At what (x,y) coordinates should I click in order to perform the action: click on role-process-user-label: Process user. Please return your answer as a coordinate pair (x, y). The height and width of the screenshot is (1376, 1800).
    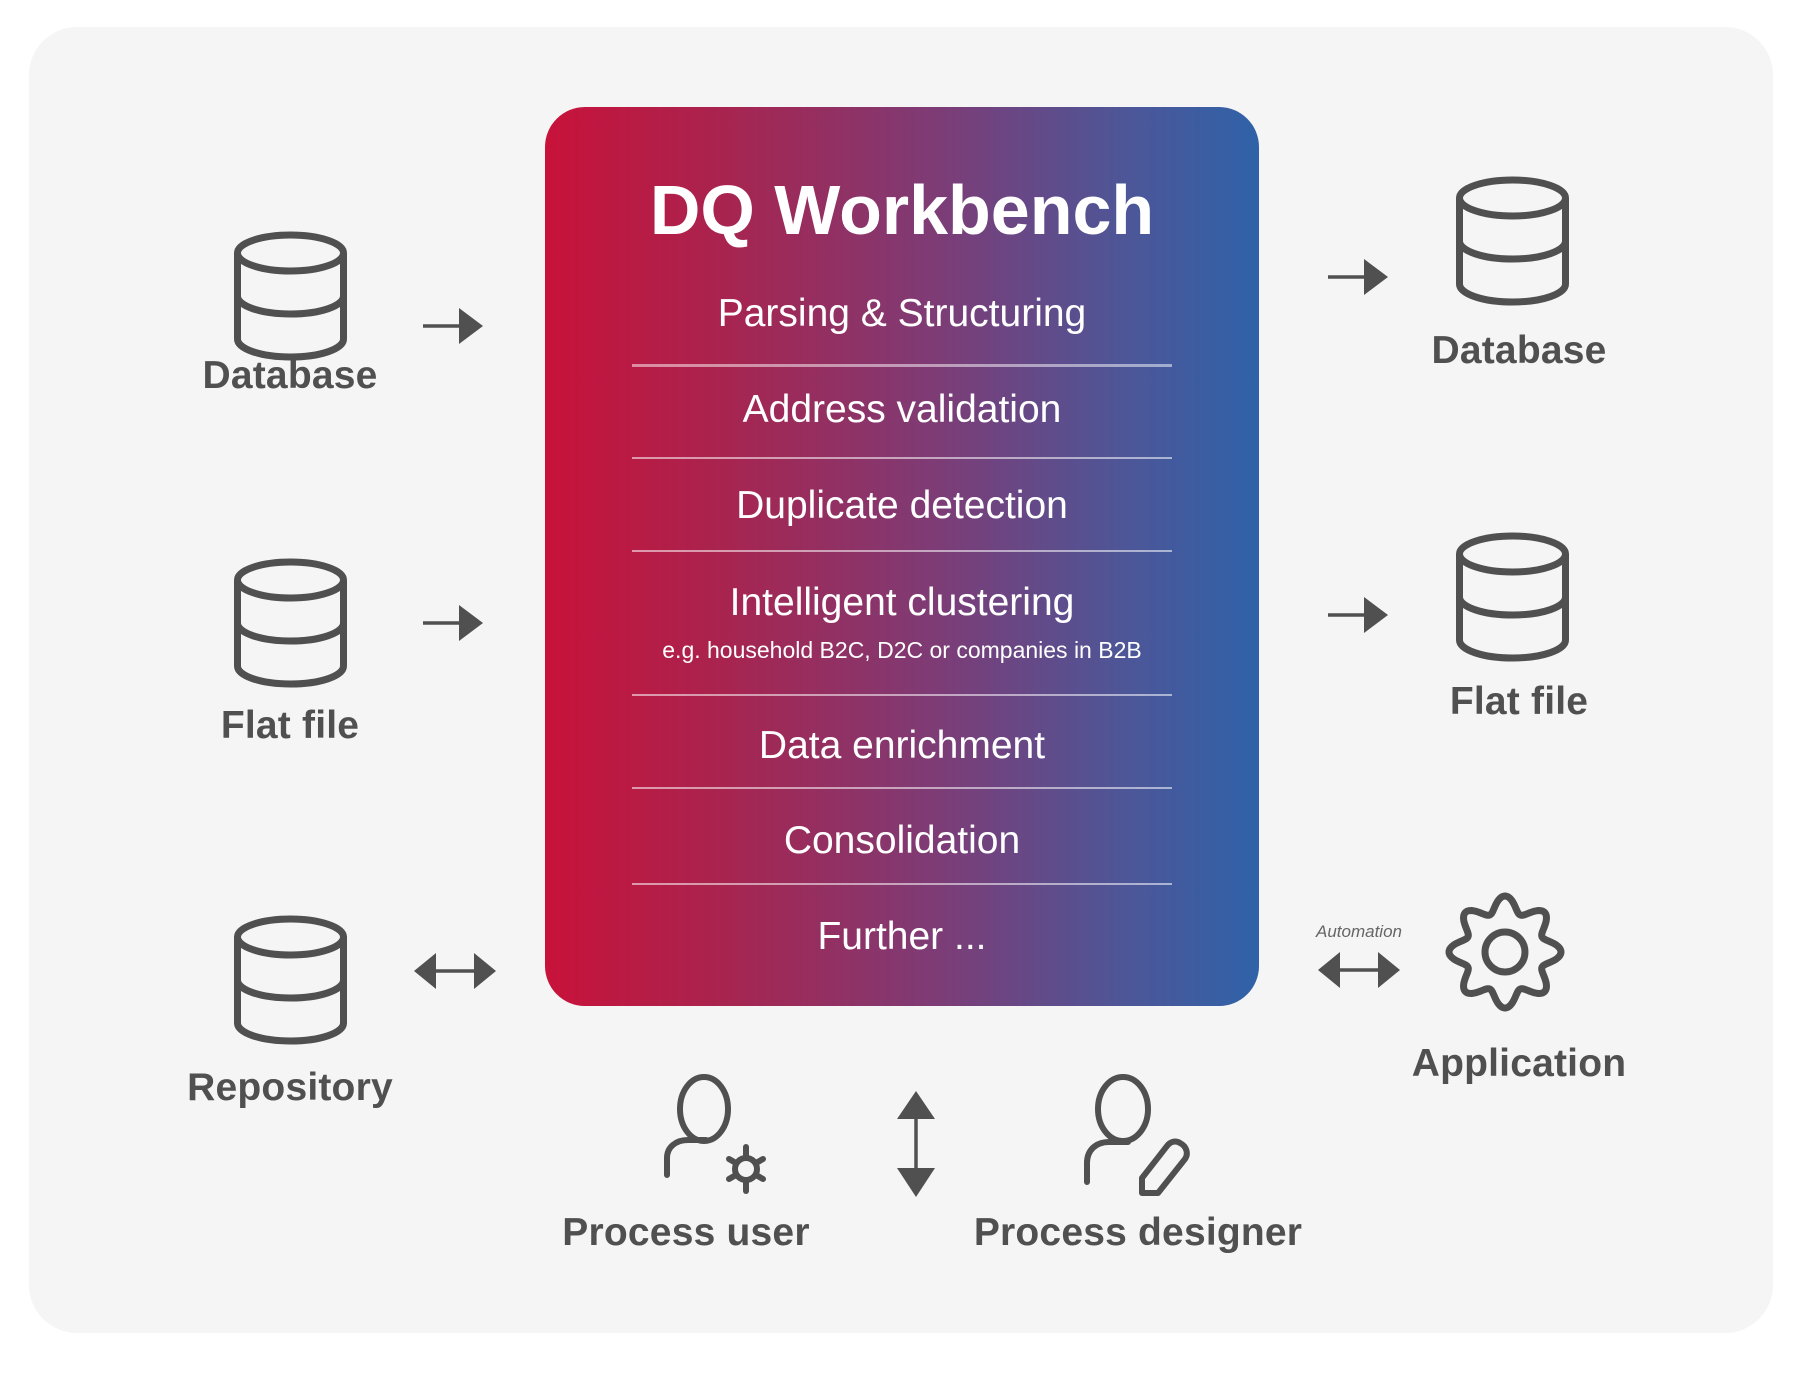
    Looking at the image, I should click on (686, 1232).